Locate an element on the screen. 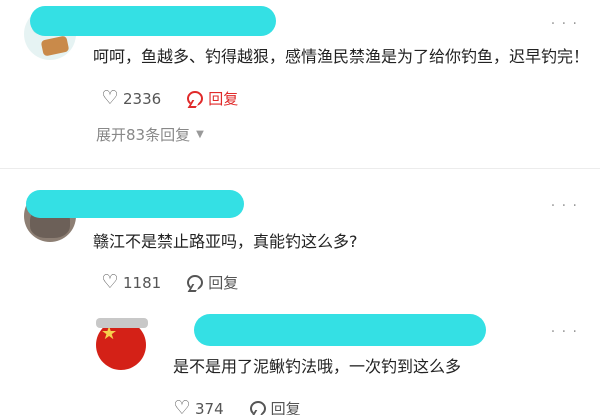 This screenshot has height=415, width=600. expand-replies-label: 展开83条回复 is located at coordinates (143, 135).